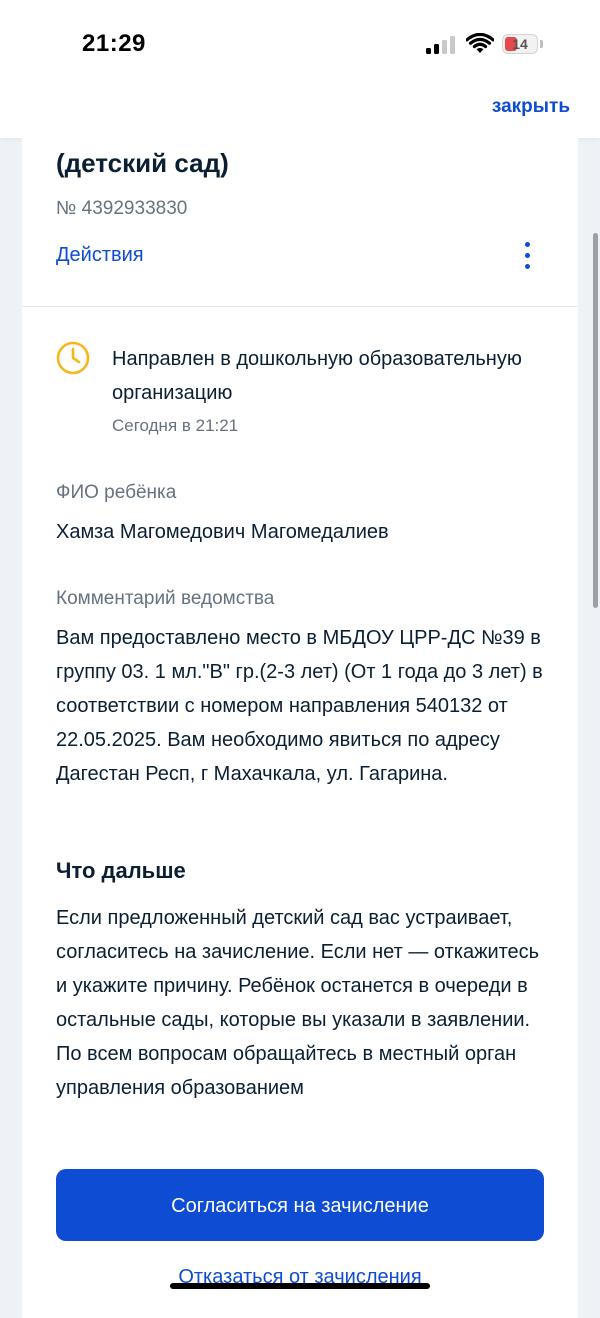 The image size is (600, 1318). I want to click on battery-level: 14, so click(520, 44).